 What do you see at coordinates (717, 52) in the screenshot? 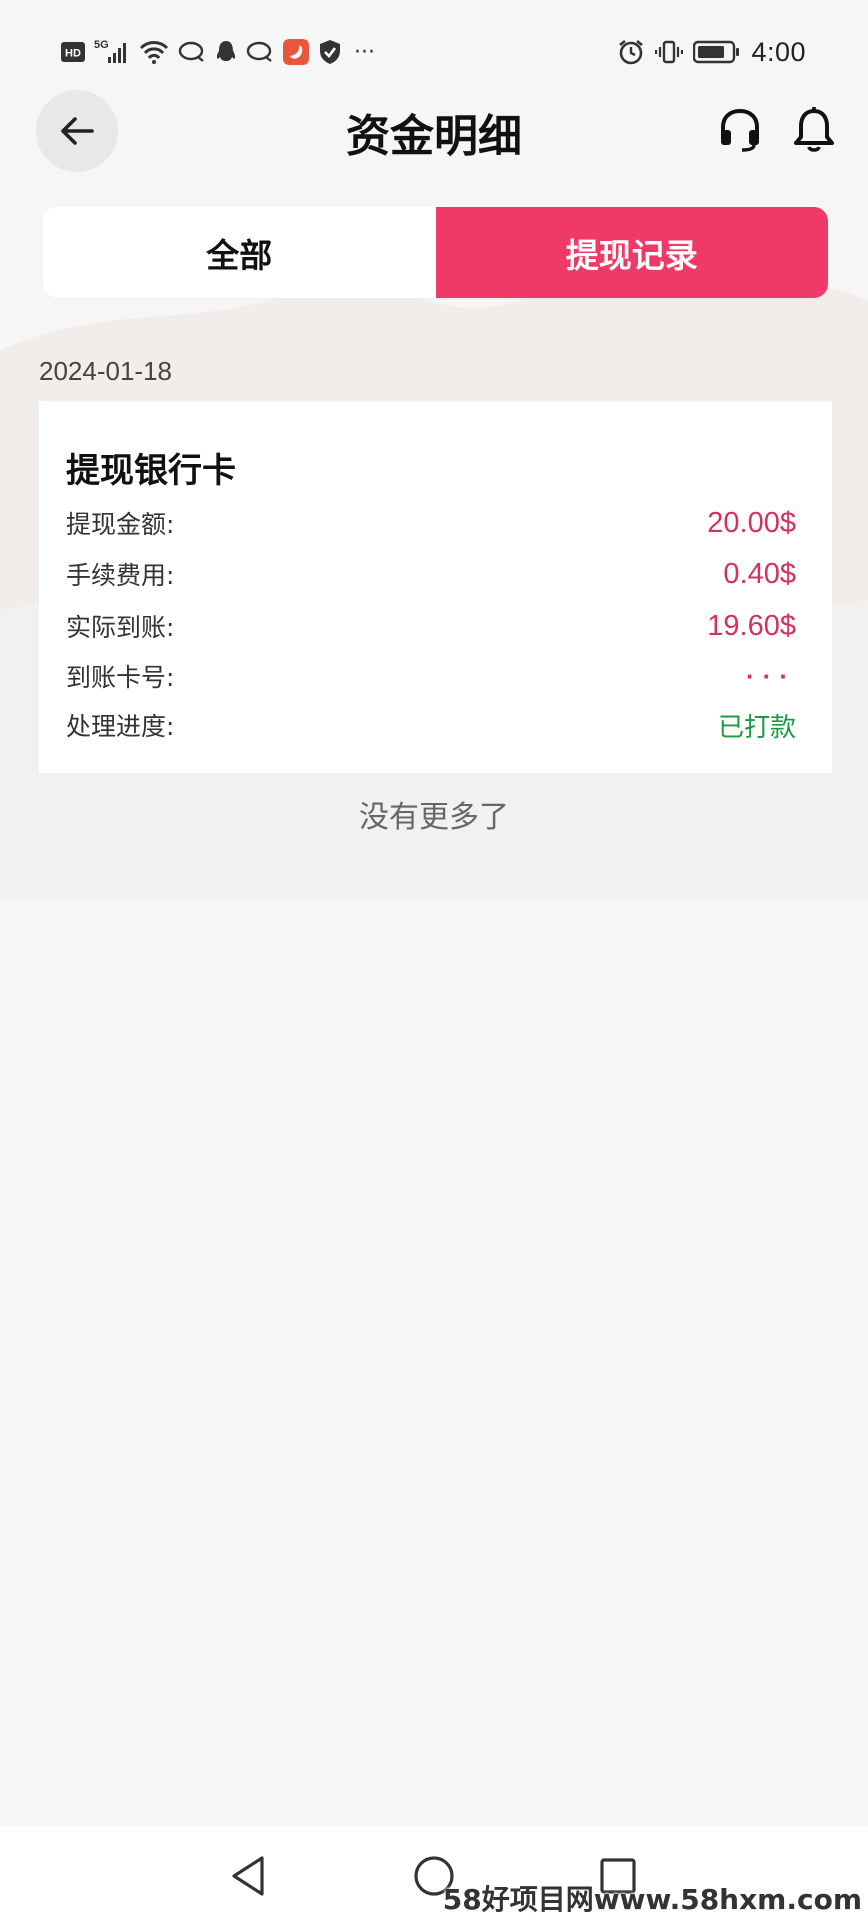
I see `battery-icon` at bounding box center [717, 52].